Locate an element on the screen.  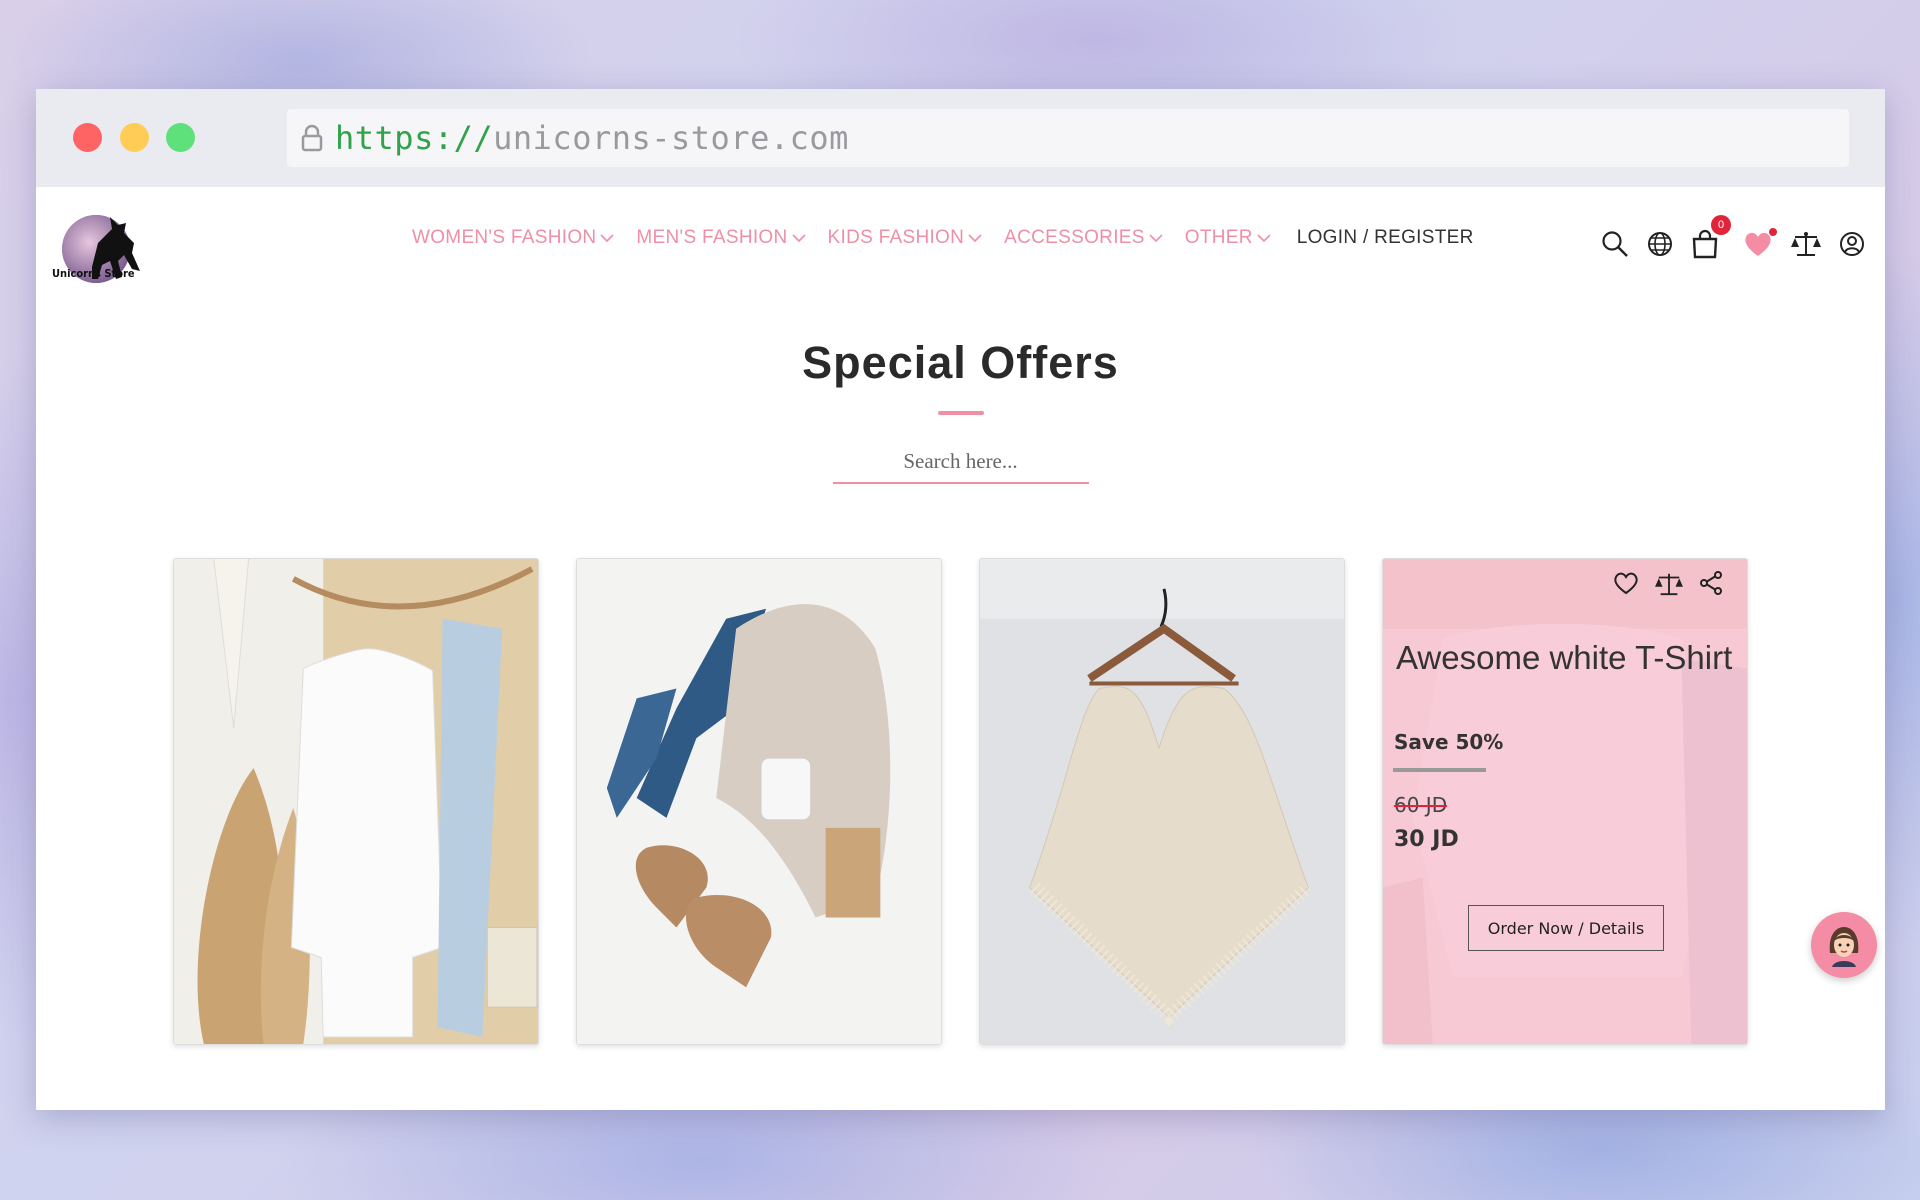
address-bar: https://unicorns-store.com is located at coordinates (1068, 138).